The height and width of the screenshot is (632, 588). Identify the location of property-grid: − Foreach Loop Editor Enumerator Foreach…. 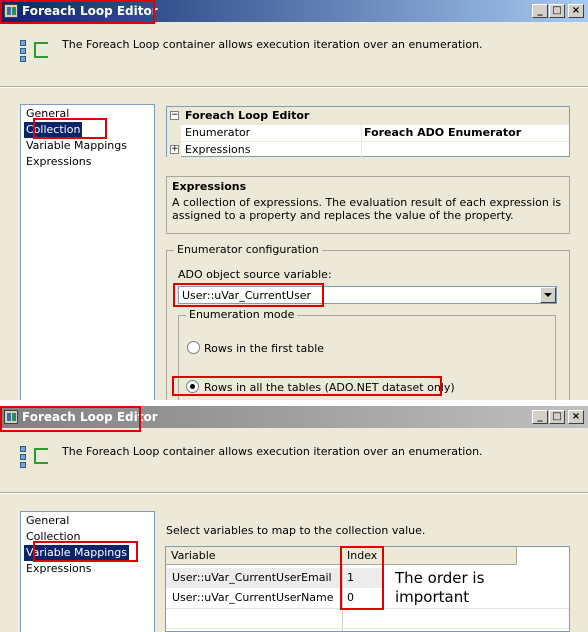
(368, 132).